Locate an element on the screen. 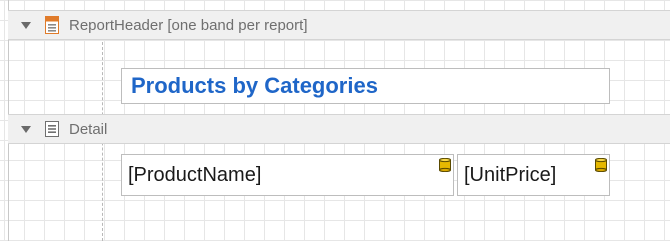  report-header-band-icon is located at coordinates (52, 25).